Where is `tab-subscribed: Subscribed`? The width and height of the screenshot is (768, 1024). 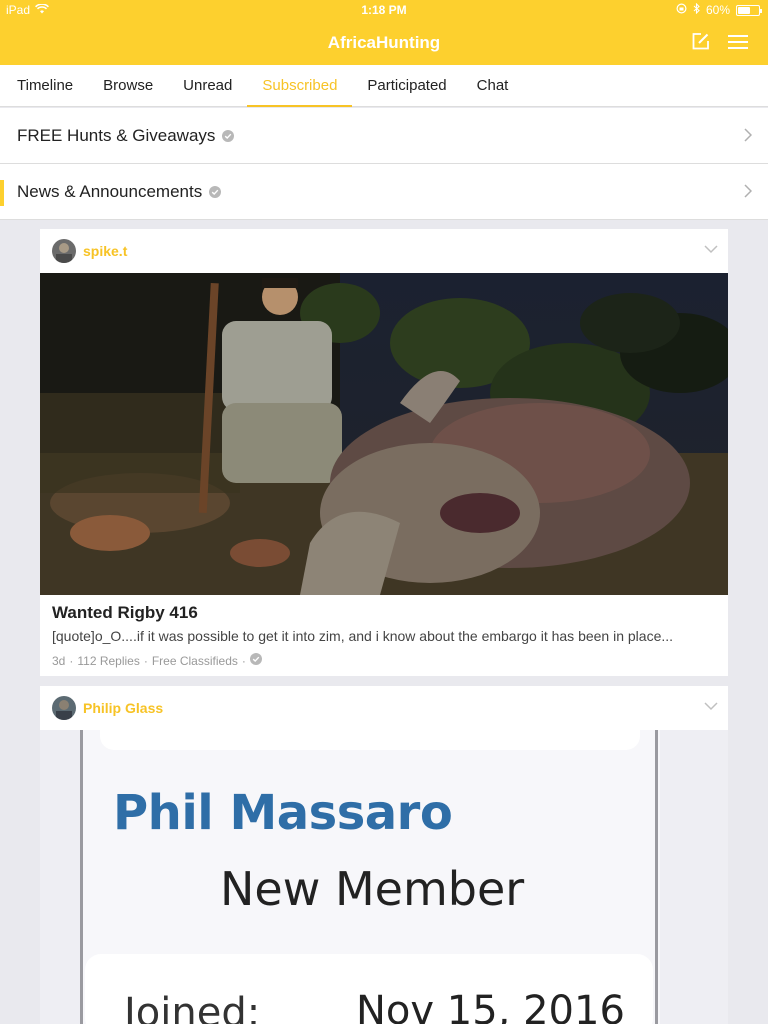 tab-subscribed: Subscribed is located at coordinates (300, 86).